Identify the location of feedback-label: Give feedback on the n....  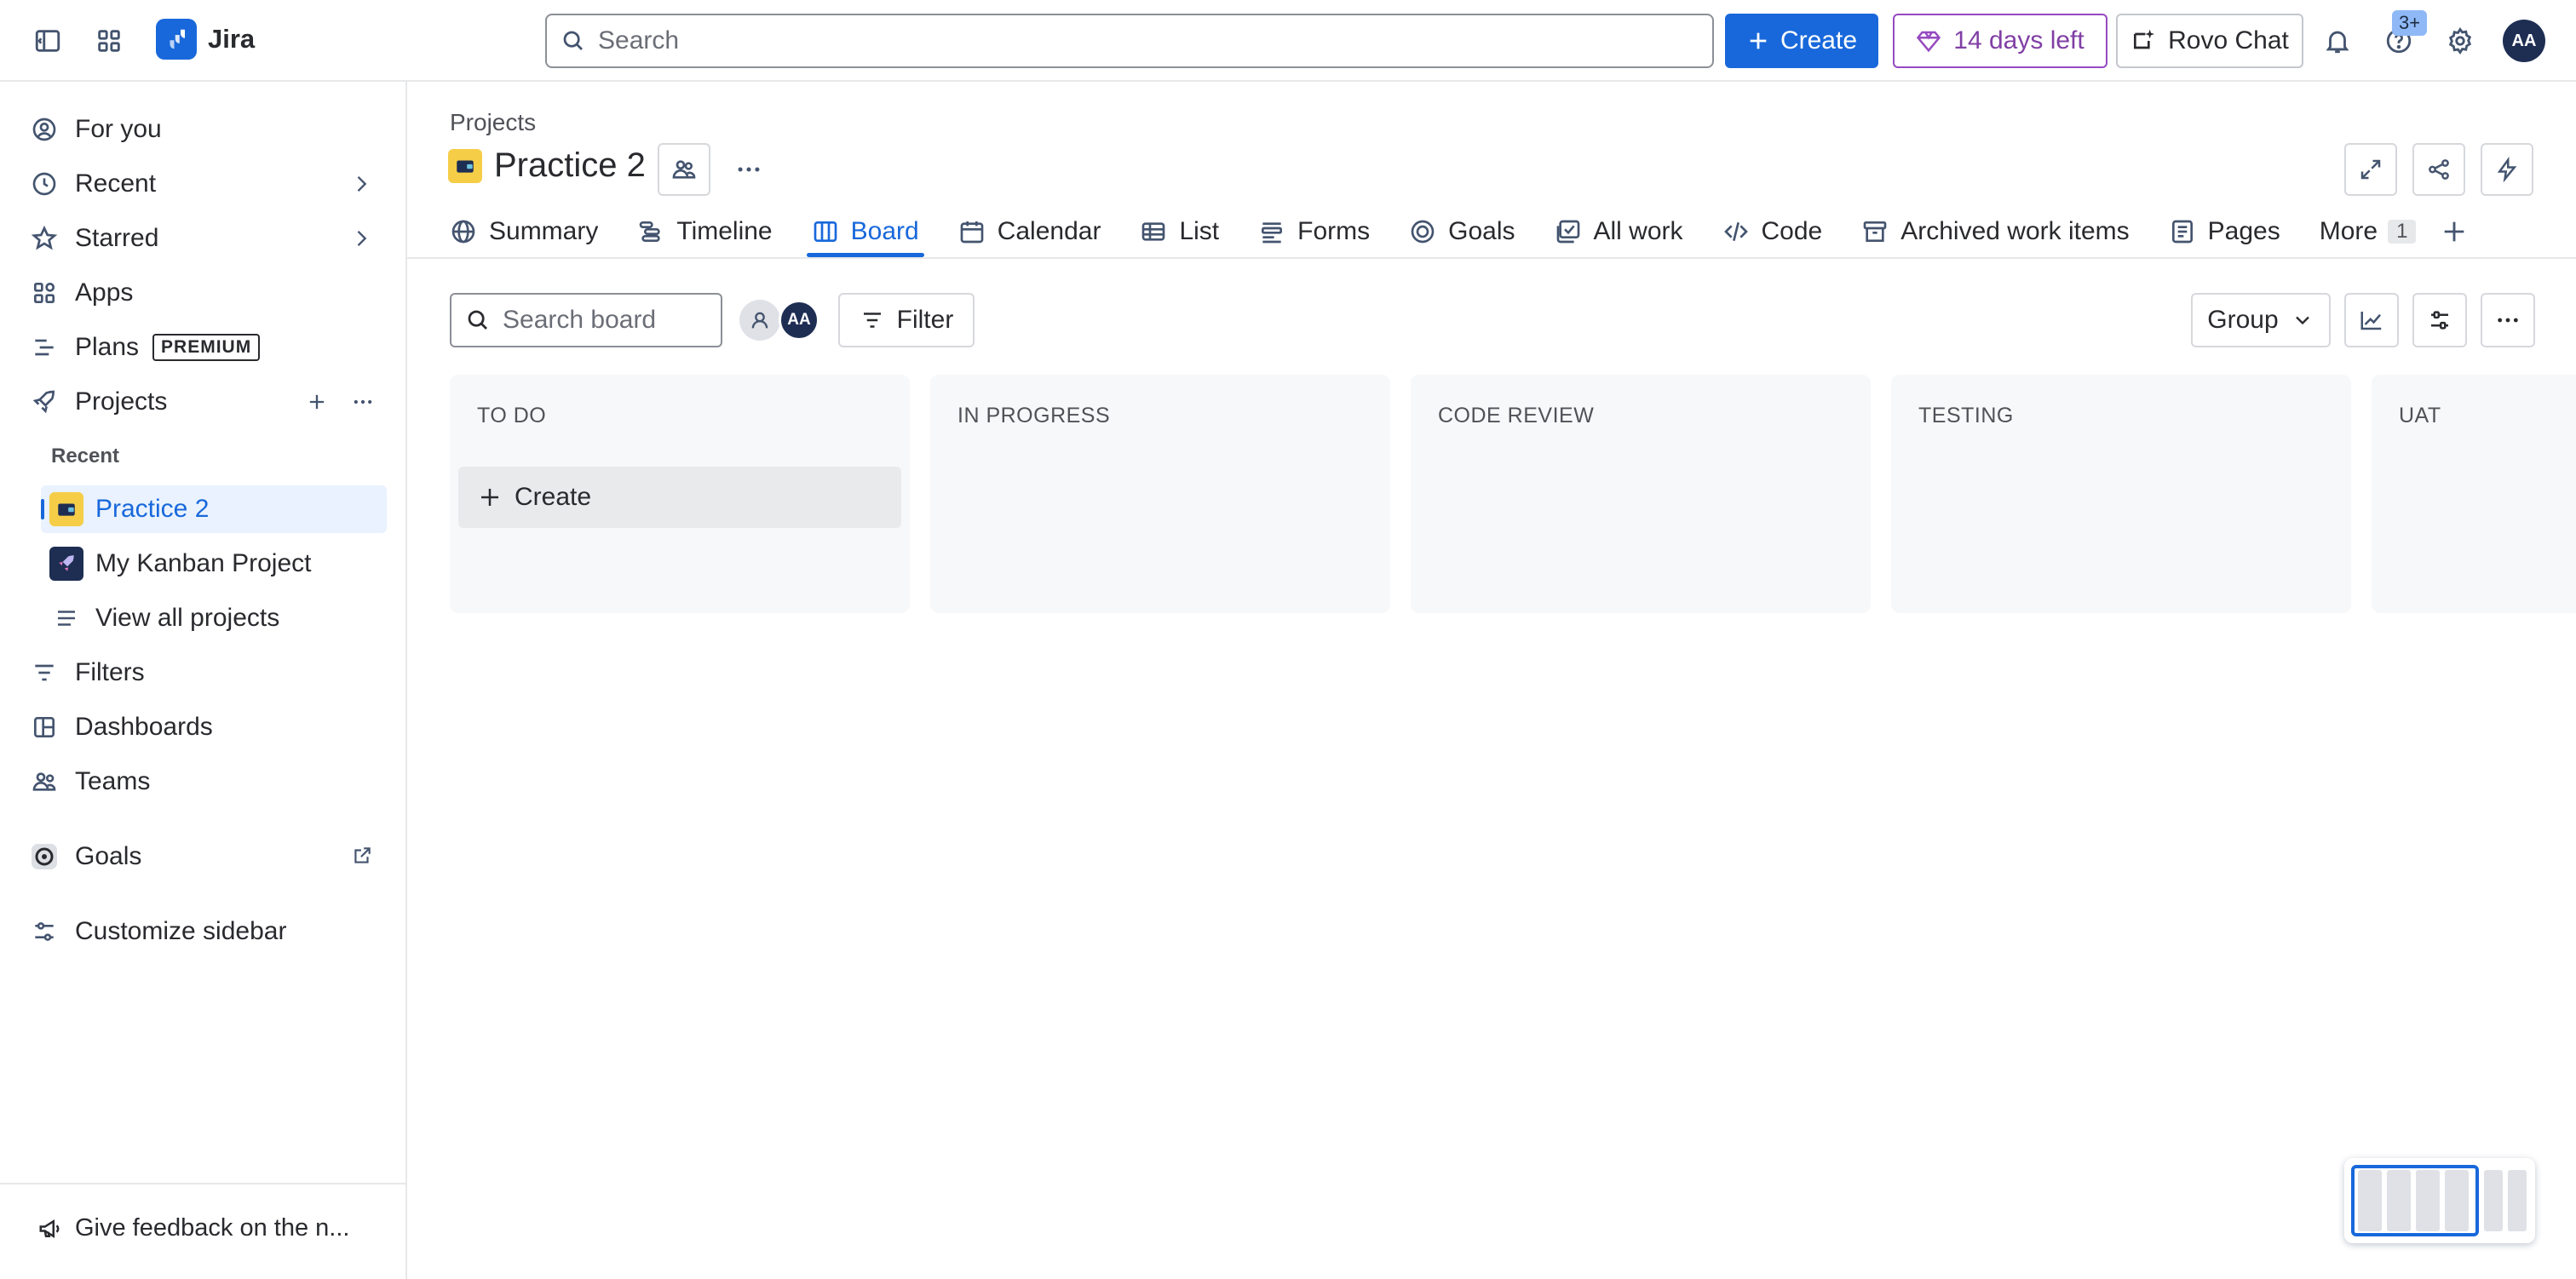
(213, 1228).